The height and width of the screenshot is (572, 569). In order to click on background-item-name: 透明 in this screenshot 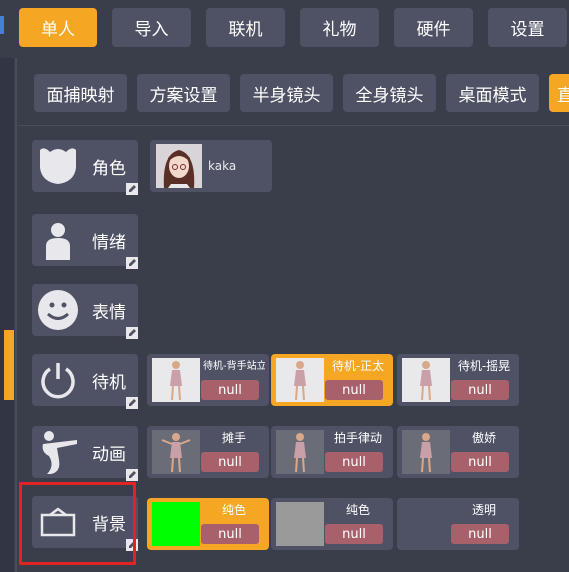, I will do `click(483, 510)`.